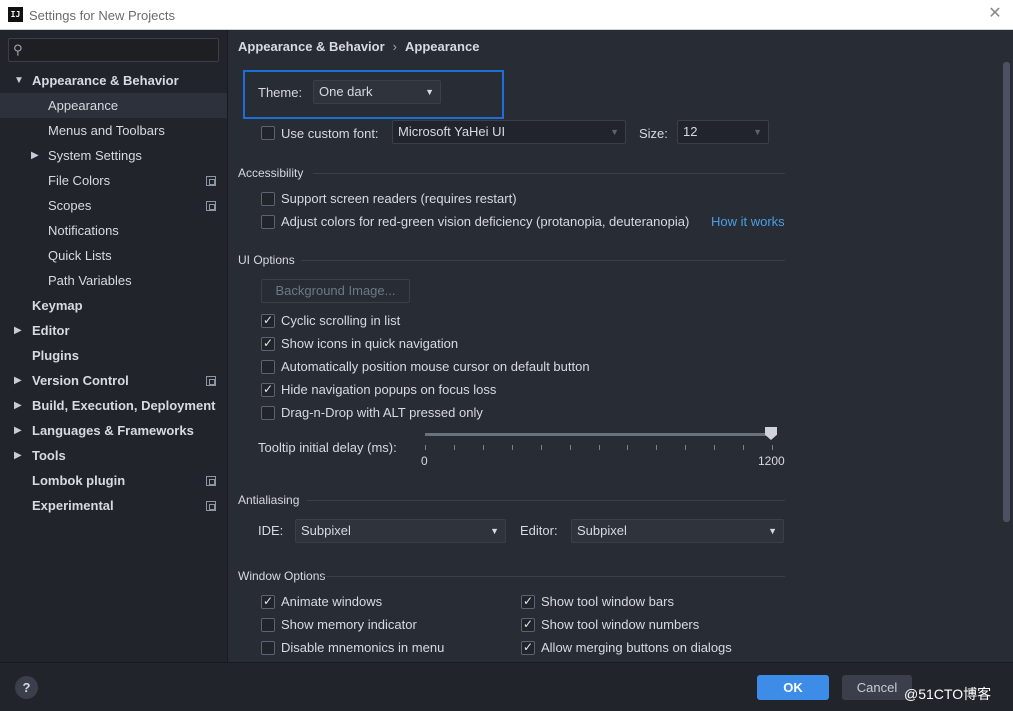  I want to click on project-settings-icon, so click(211, 181).